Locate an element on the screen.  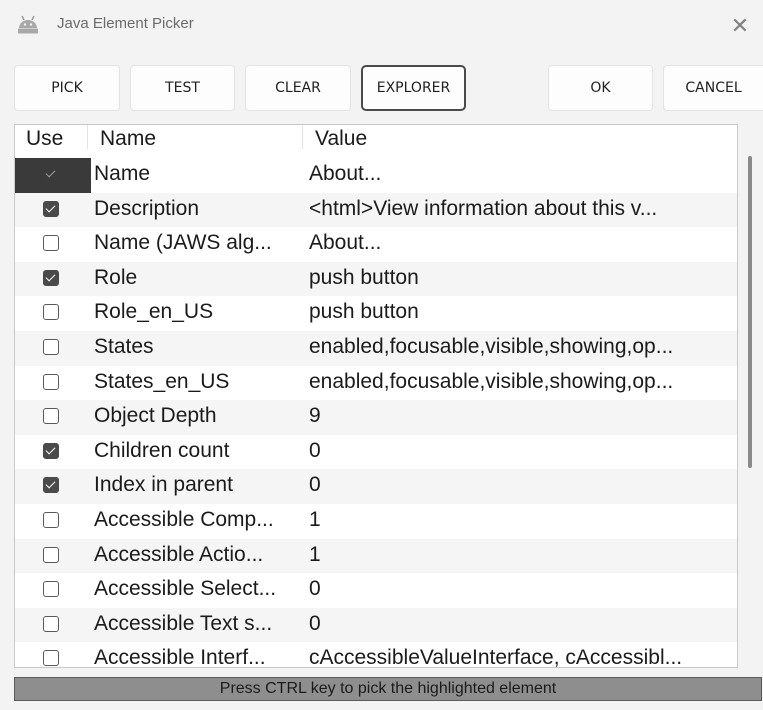
window-title: Java Element Picker is located at coordinates (125, 23).